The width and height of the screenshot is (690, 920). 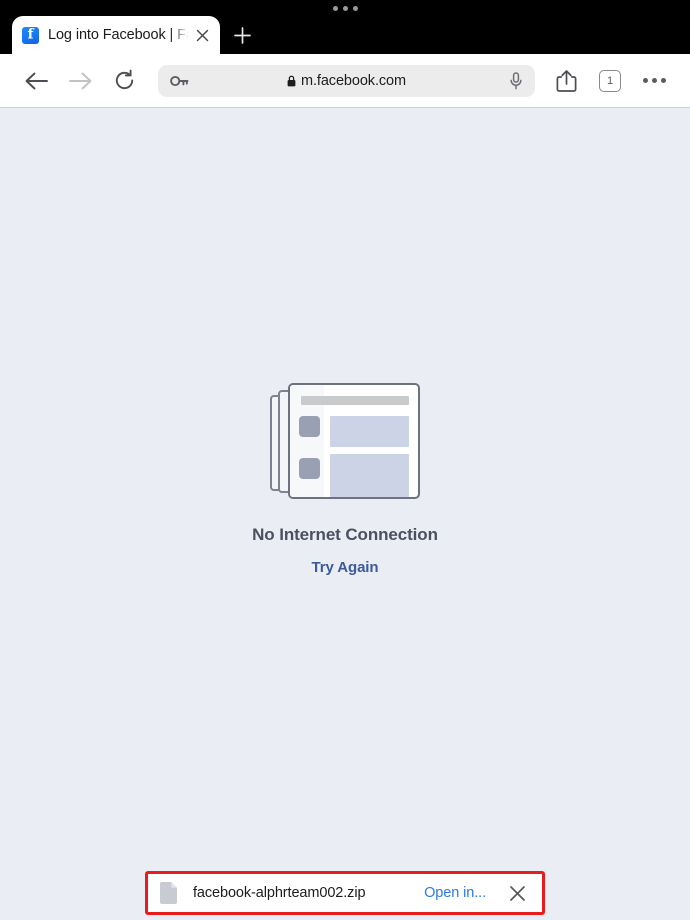 What do you see at coordinates (202, 35) in the screenshot?
I see `tab-close-icon` at bounding box center [202, 35].